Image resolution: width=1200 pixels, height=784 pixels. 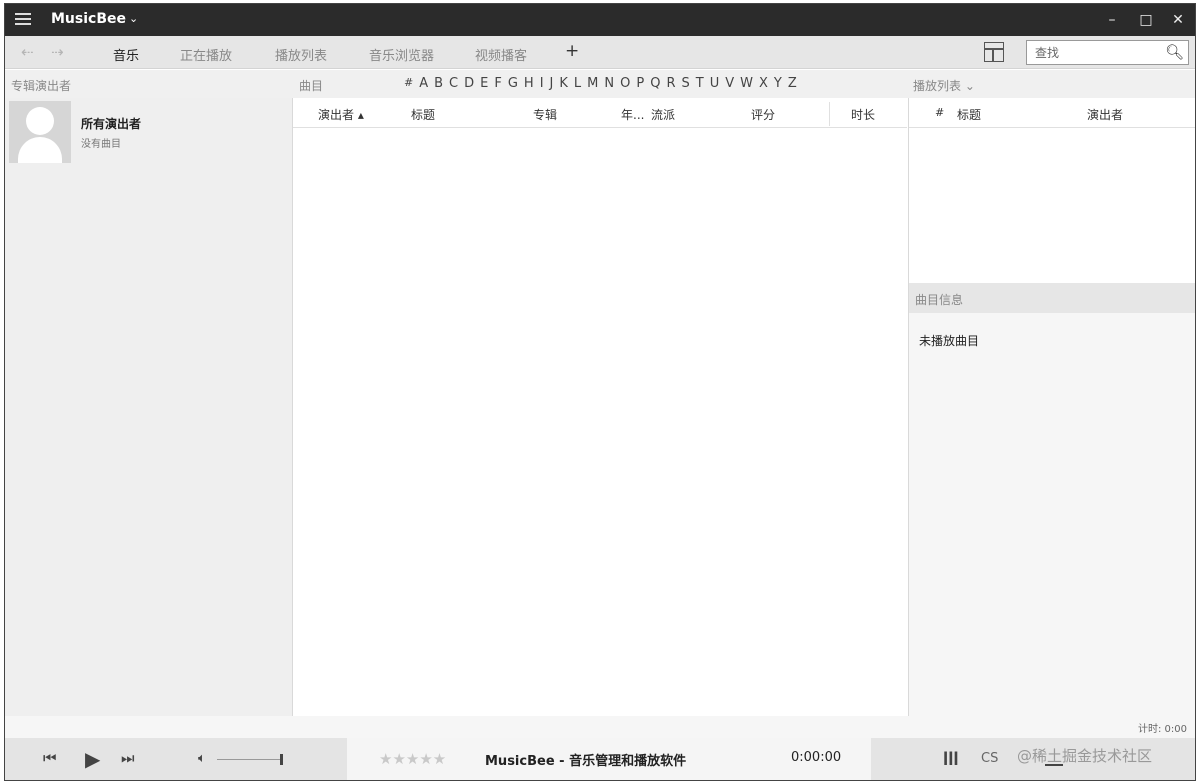 I want to click on app-title: MusicBee, so click(x=88, y=19).